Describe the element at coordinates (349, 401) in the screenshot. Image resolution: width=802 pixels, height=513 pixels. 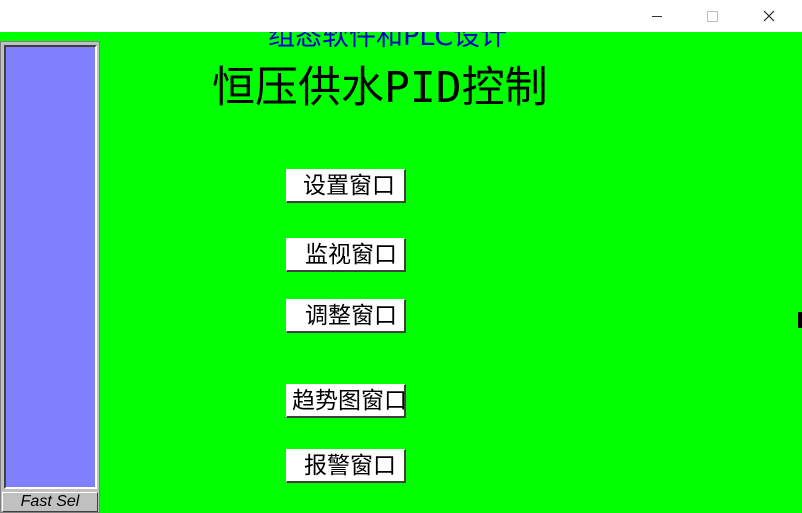
I see `button-label: 趋势图窗口` at that location.